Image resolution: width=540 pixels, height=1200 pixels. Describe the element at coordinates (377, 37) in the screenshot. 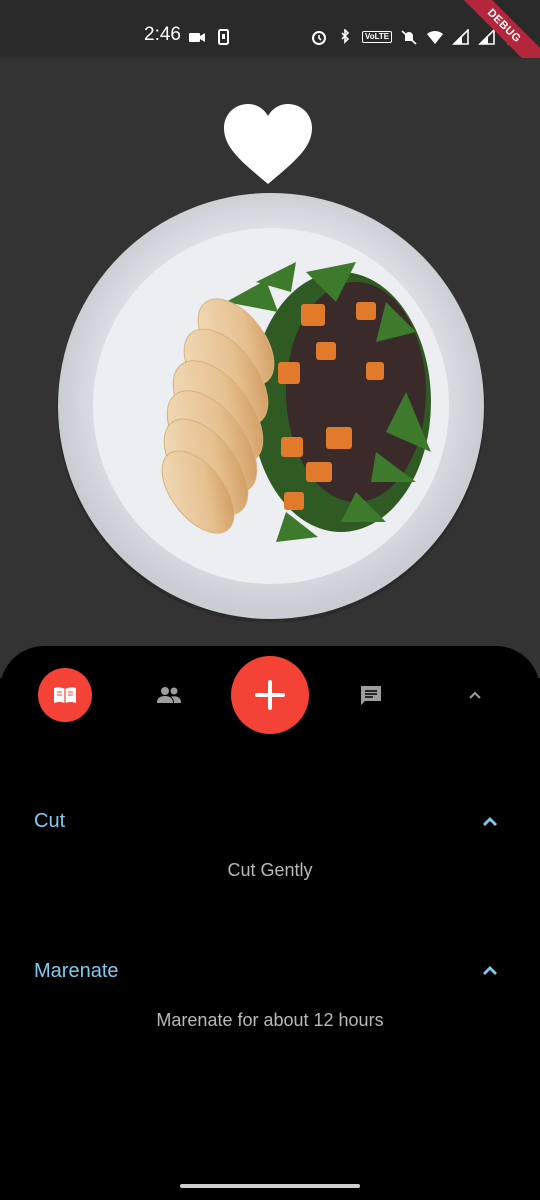

I see `volte-icon: VoLTE` at that location.